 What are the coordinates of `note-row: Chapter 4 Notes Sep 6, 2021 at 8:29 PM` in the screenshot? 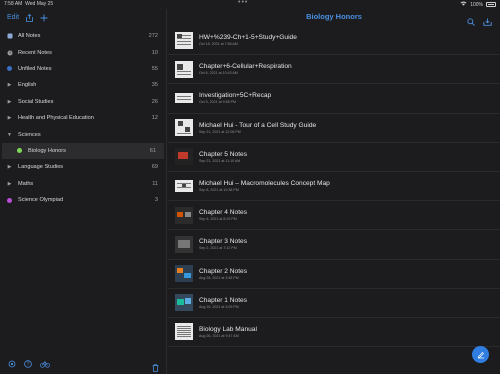 It's located at (334, 216).